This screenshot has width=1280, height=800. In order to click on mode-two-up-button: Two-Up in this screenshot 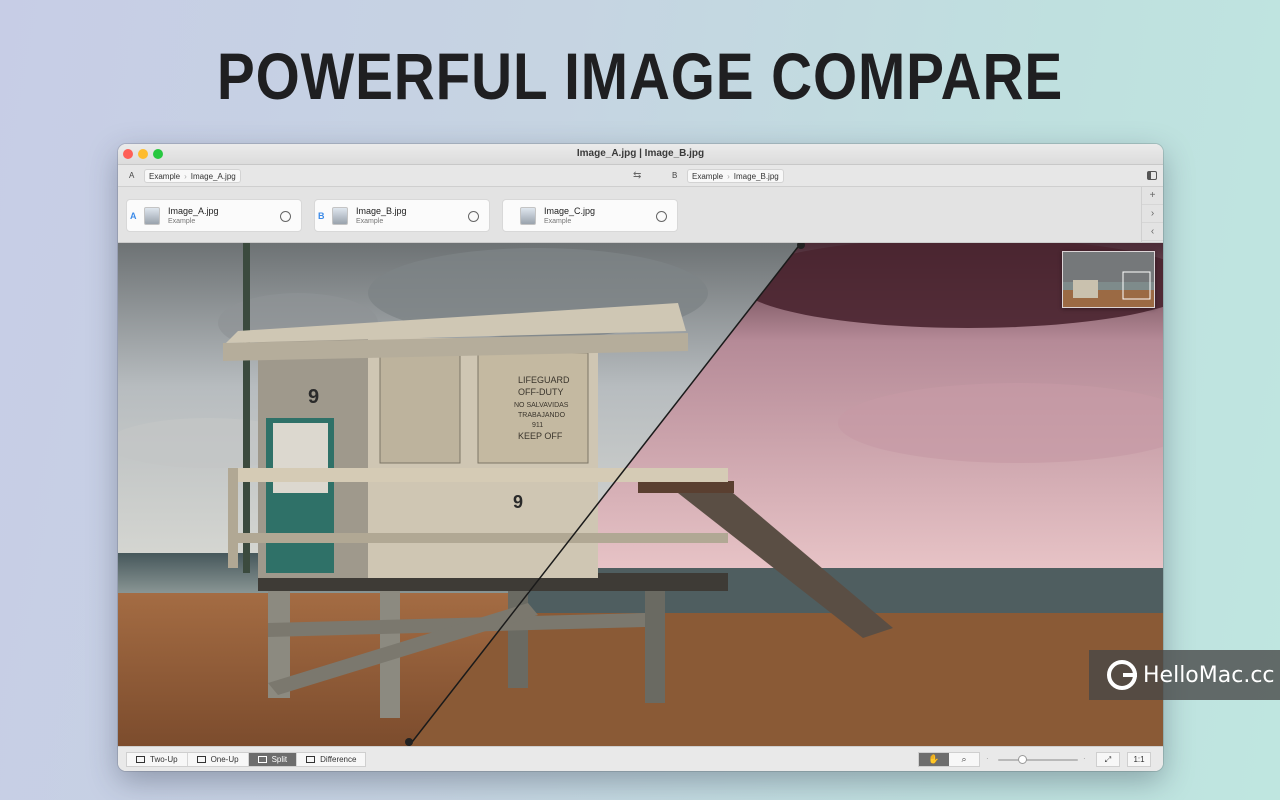, I will do `click(157, 759)`.